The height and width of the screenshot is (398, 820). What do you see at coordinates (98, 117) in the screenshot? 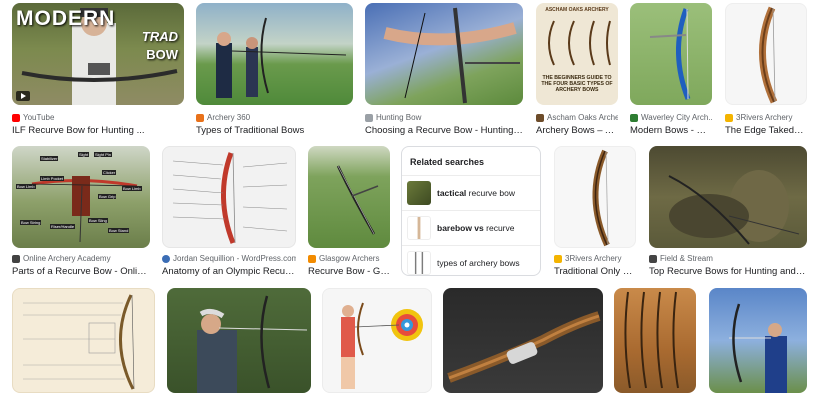
I see `result-source: YouTube` at bounding box center [98, 117].